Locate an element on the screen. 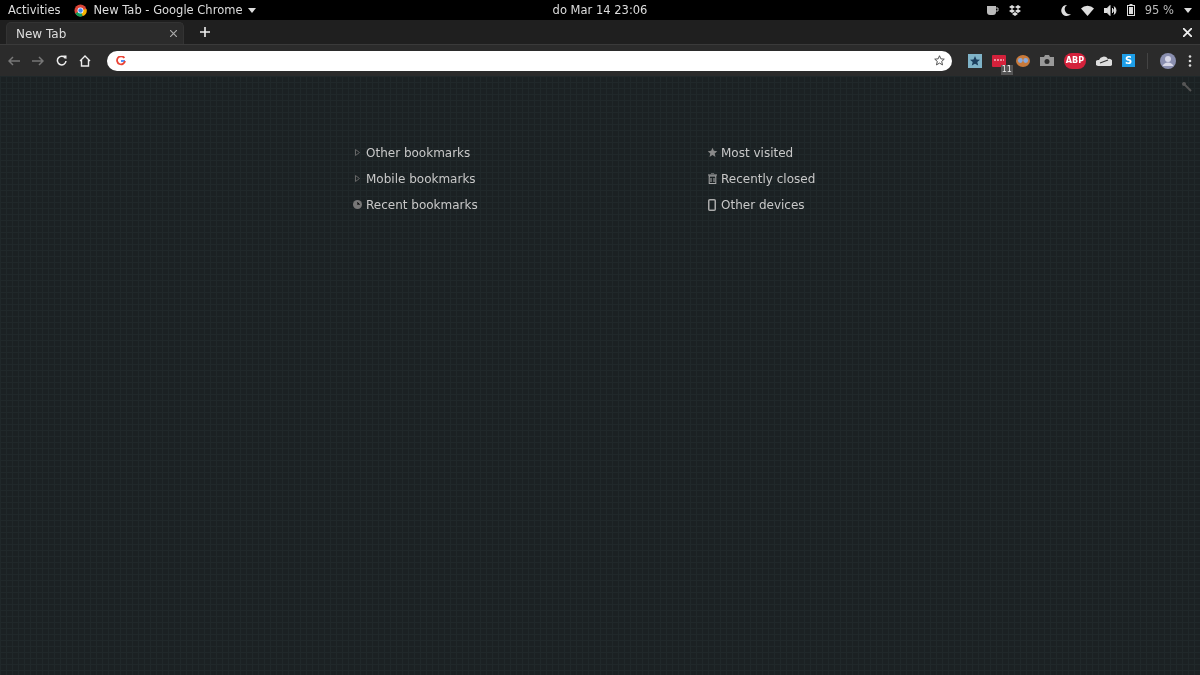 The image size is (1200, 675). section-link: Most visited is located at coordinates (757, 152).